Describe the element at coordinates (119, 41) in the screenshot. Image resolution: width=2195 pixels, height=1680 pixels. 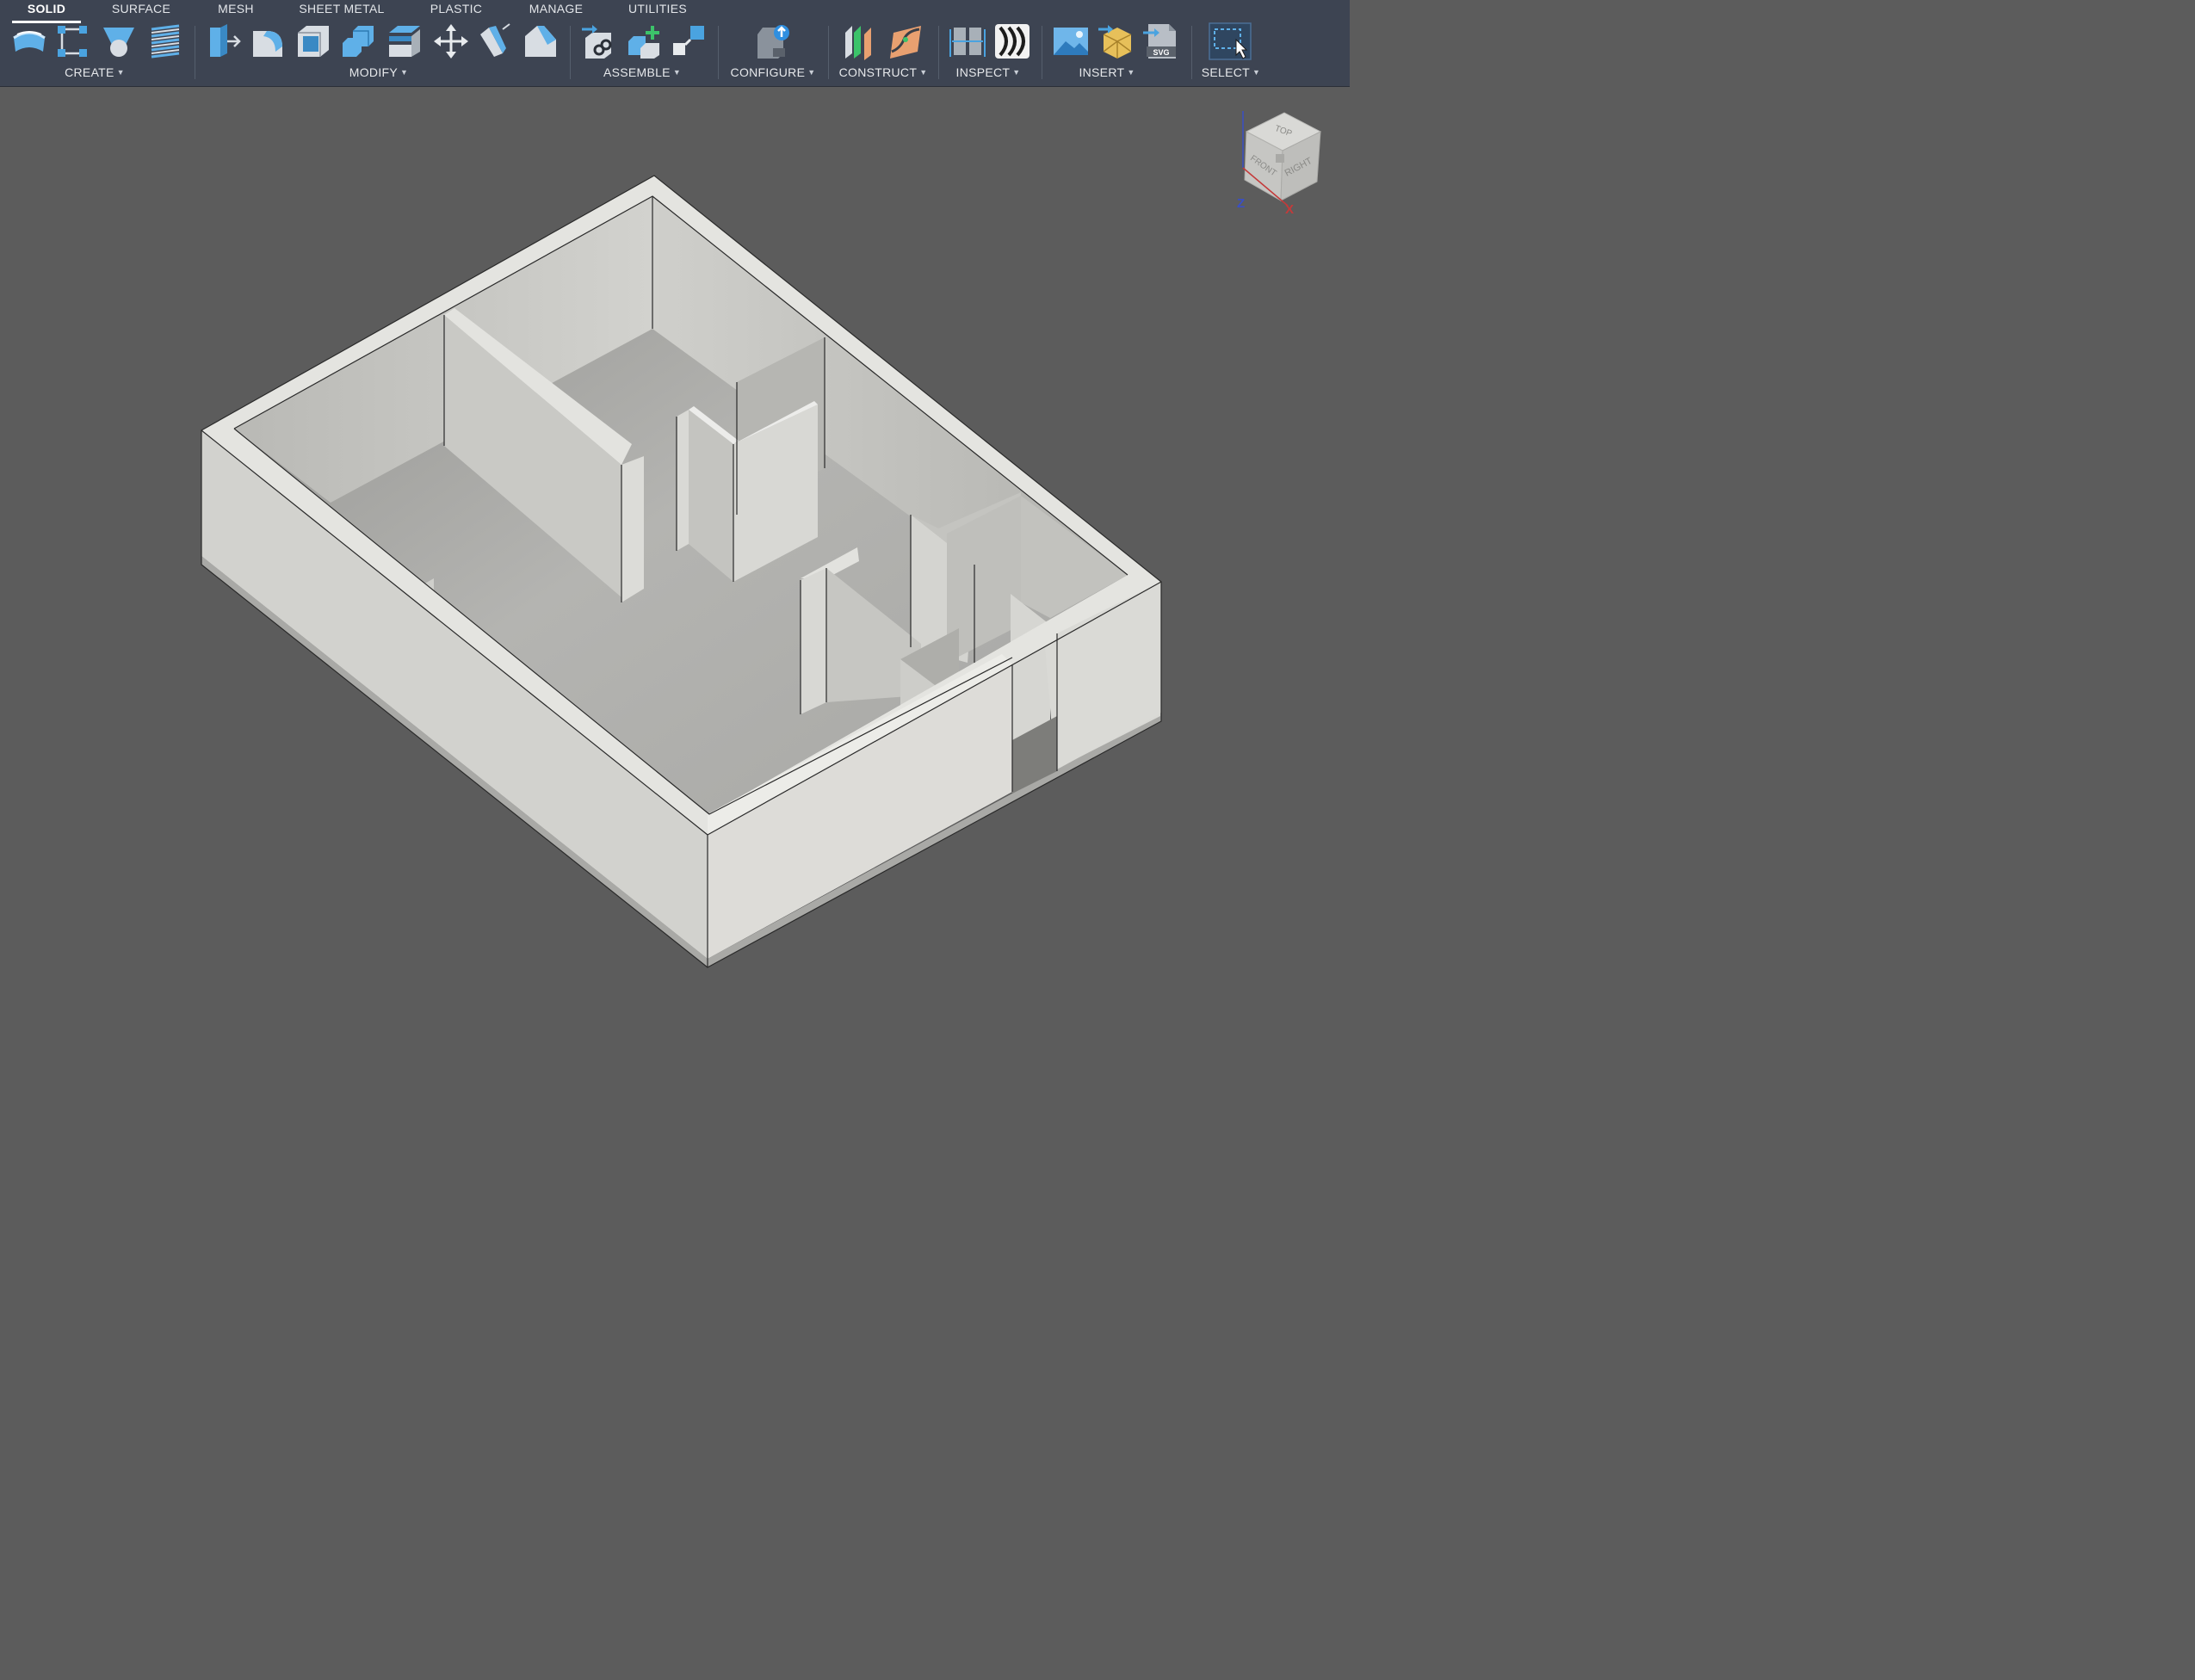
I see `extrude-icon` at that location.